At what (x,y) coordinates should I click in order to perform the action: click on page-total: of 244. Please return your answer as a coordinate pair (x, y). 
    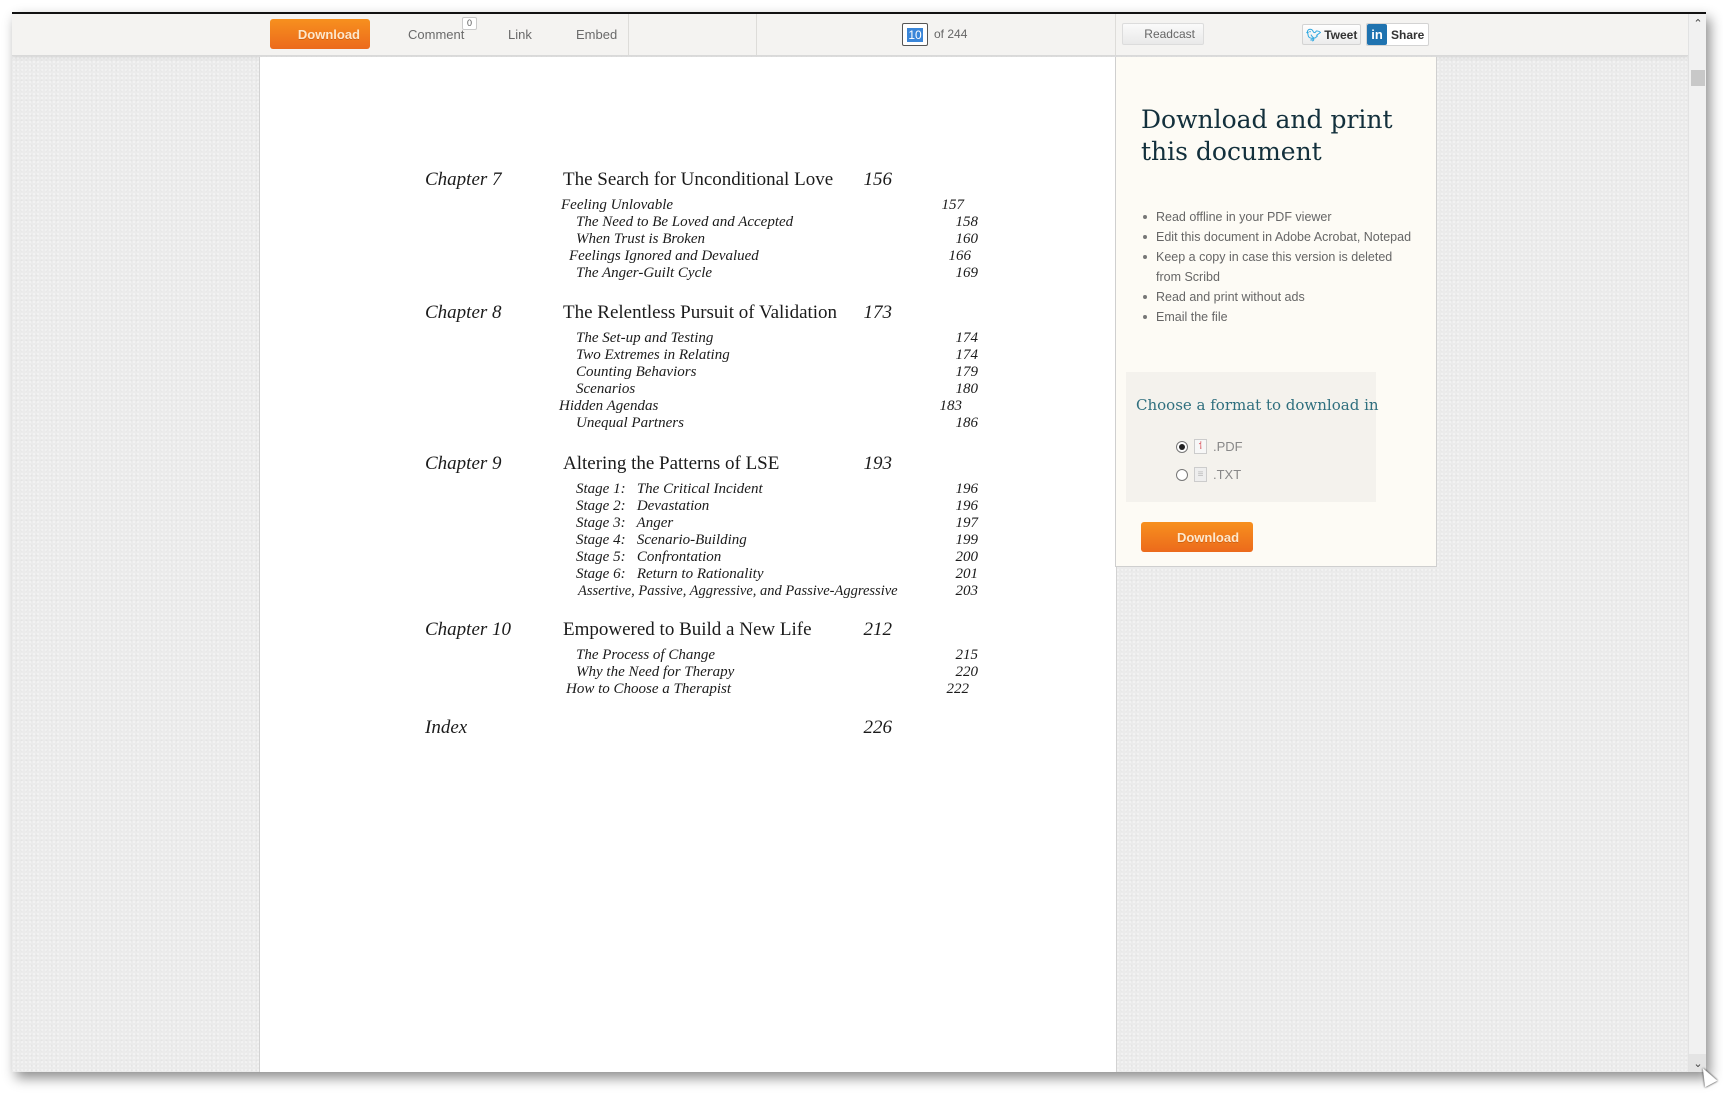
    Looking at the image, I should click on (951, 34).